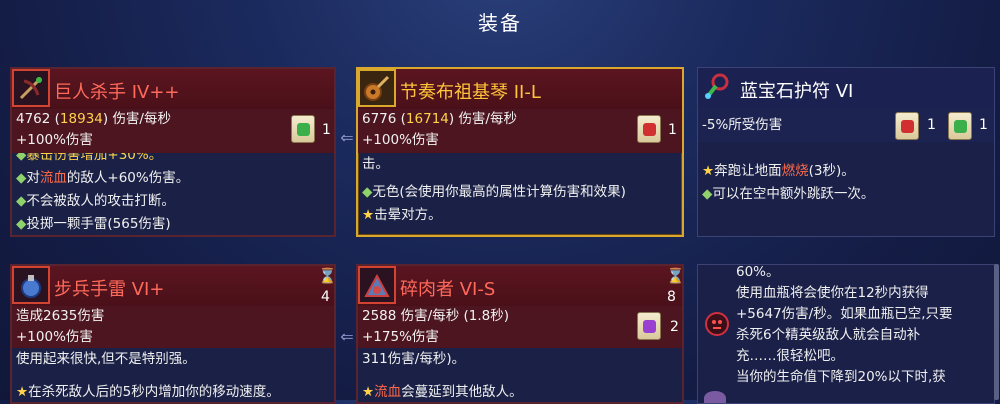 This screenshot has height=404, width=1000. Describe the element at coordinates (797, 91) in the screenshot. I see `item-name: 蓝宝石护符 VI` at that location.